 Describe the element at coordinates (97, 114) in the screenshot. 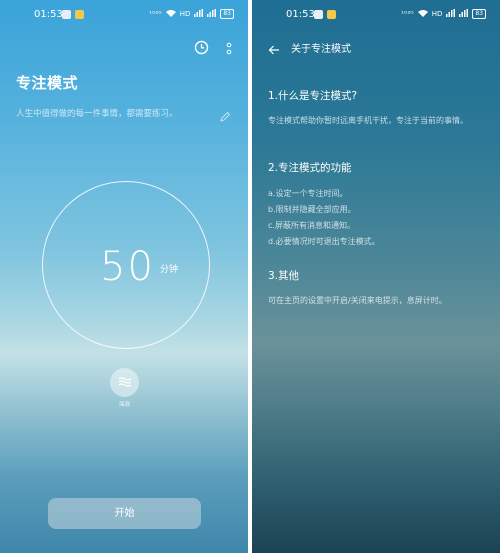

I see `motto-text: 人生中值得做的每一件事情，都需要练习。` at that location.